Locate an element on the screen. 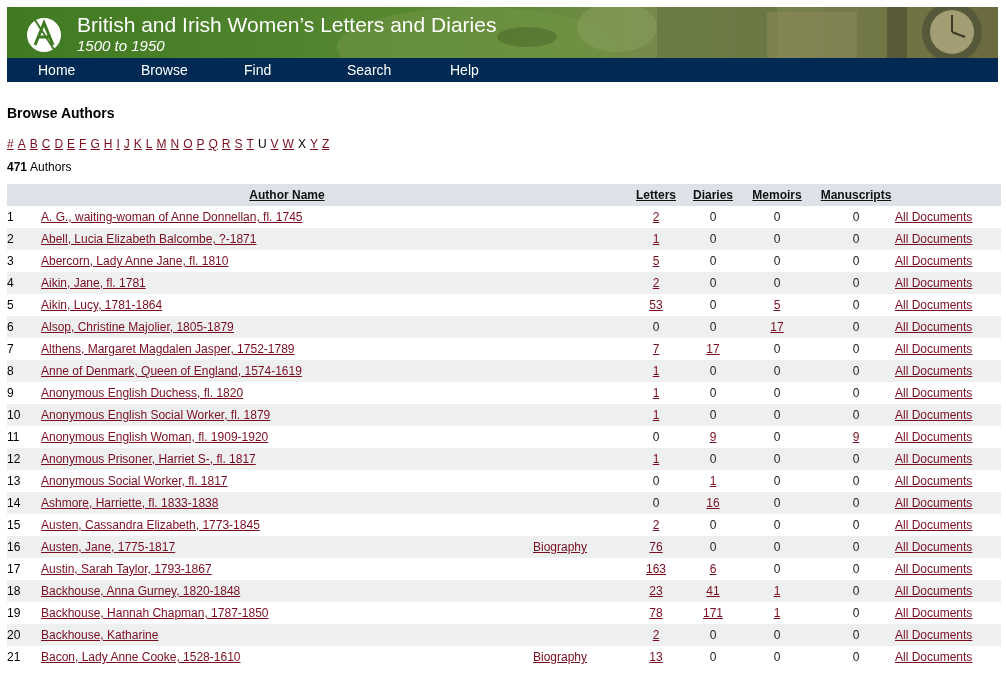 The width and height of the screenshot is (1006, 682). count-link: 53 is located at coordinates (656, 305).